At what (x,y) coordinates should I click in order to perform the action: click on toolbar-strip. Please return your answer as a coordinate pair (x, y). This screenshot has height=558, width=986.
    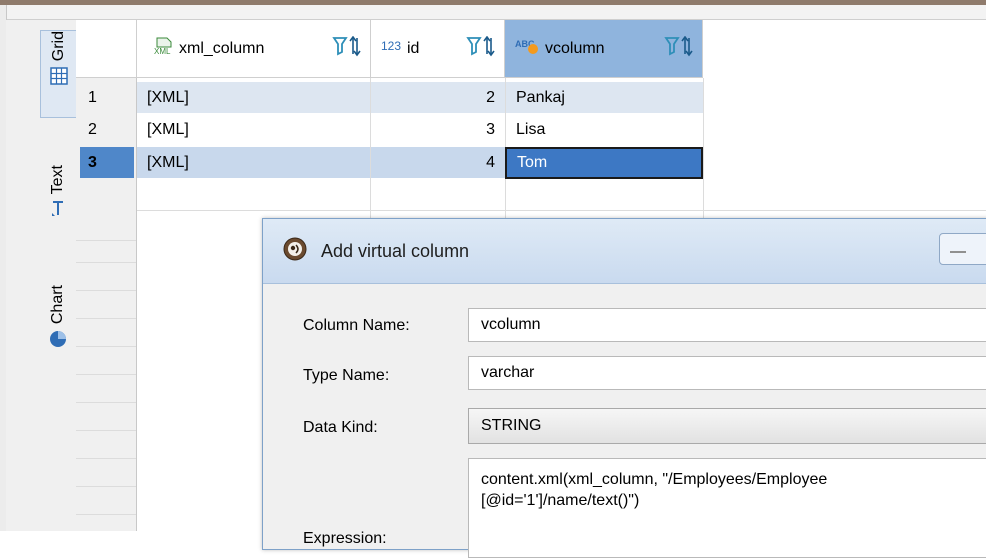
    Looking at the image, I should click on (493, 12).